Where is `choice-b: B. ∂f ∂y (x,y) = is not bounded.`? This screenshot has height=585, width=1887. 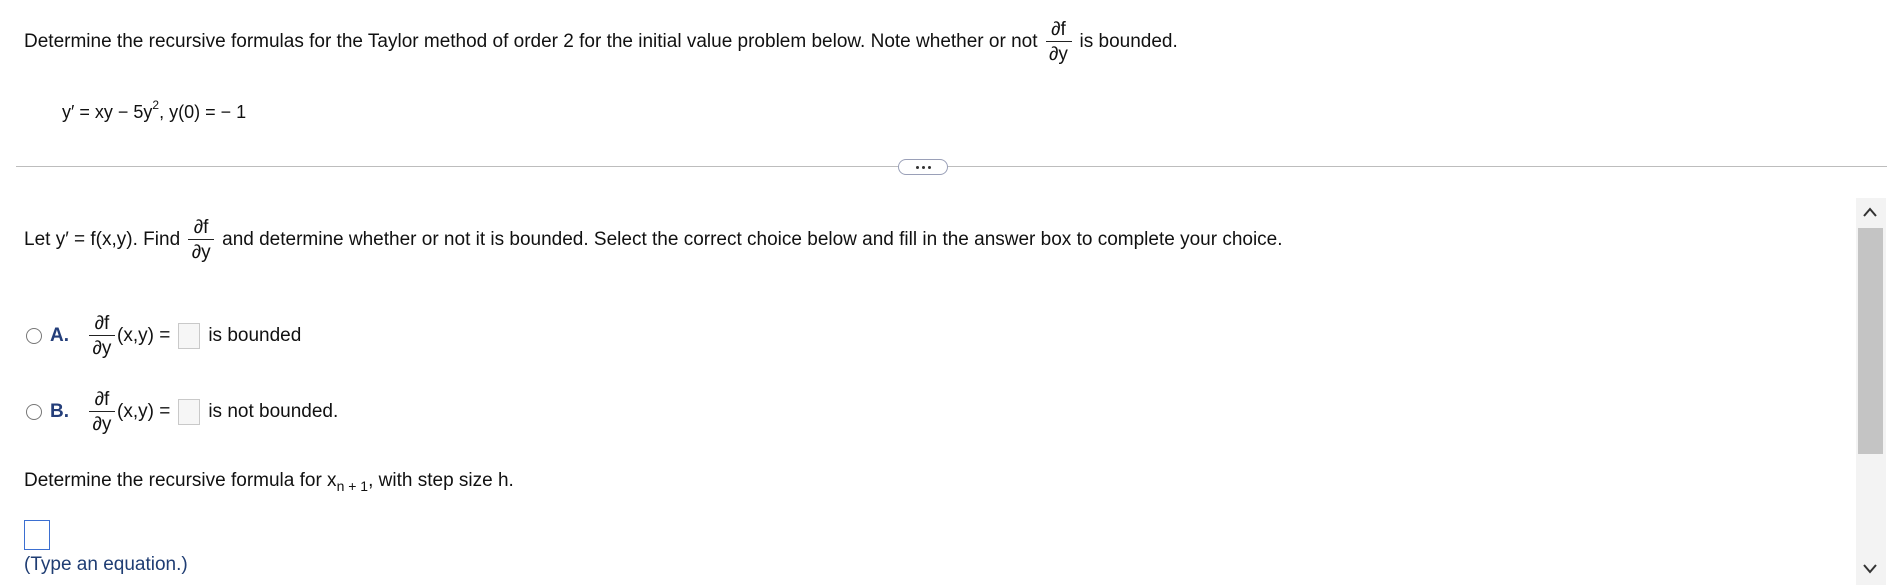 choice-b: B. ∂f ∂y (x,y) = is not bounded. is located at coordinates (182, 412).